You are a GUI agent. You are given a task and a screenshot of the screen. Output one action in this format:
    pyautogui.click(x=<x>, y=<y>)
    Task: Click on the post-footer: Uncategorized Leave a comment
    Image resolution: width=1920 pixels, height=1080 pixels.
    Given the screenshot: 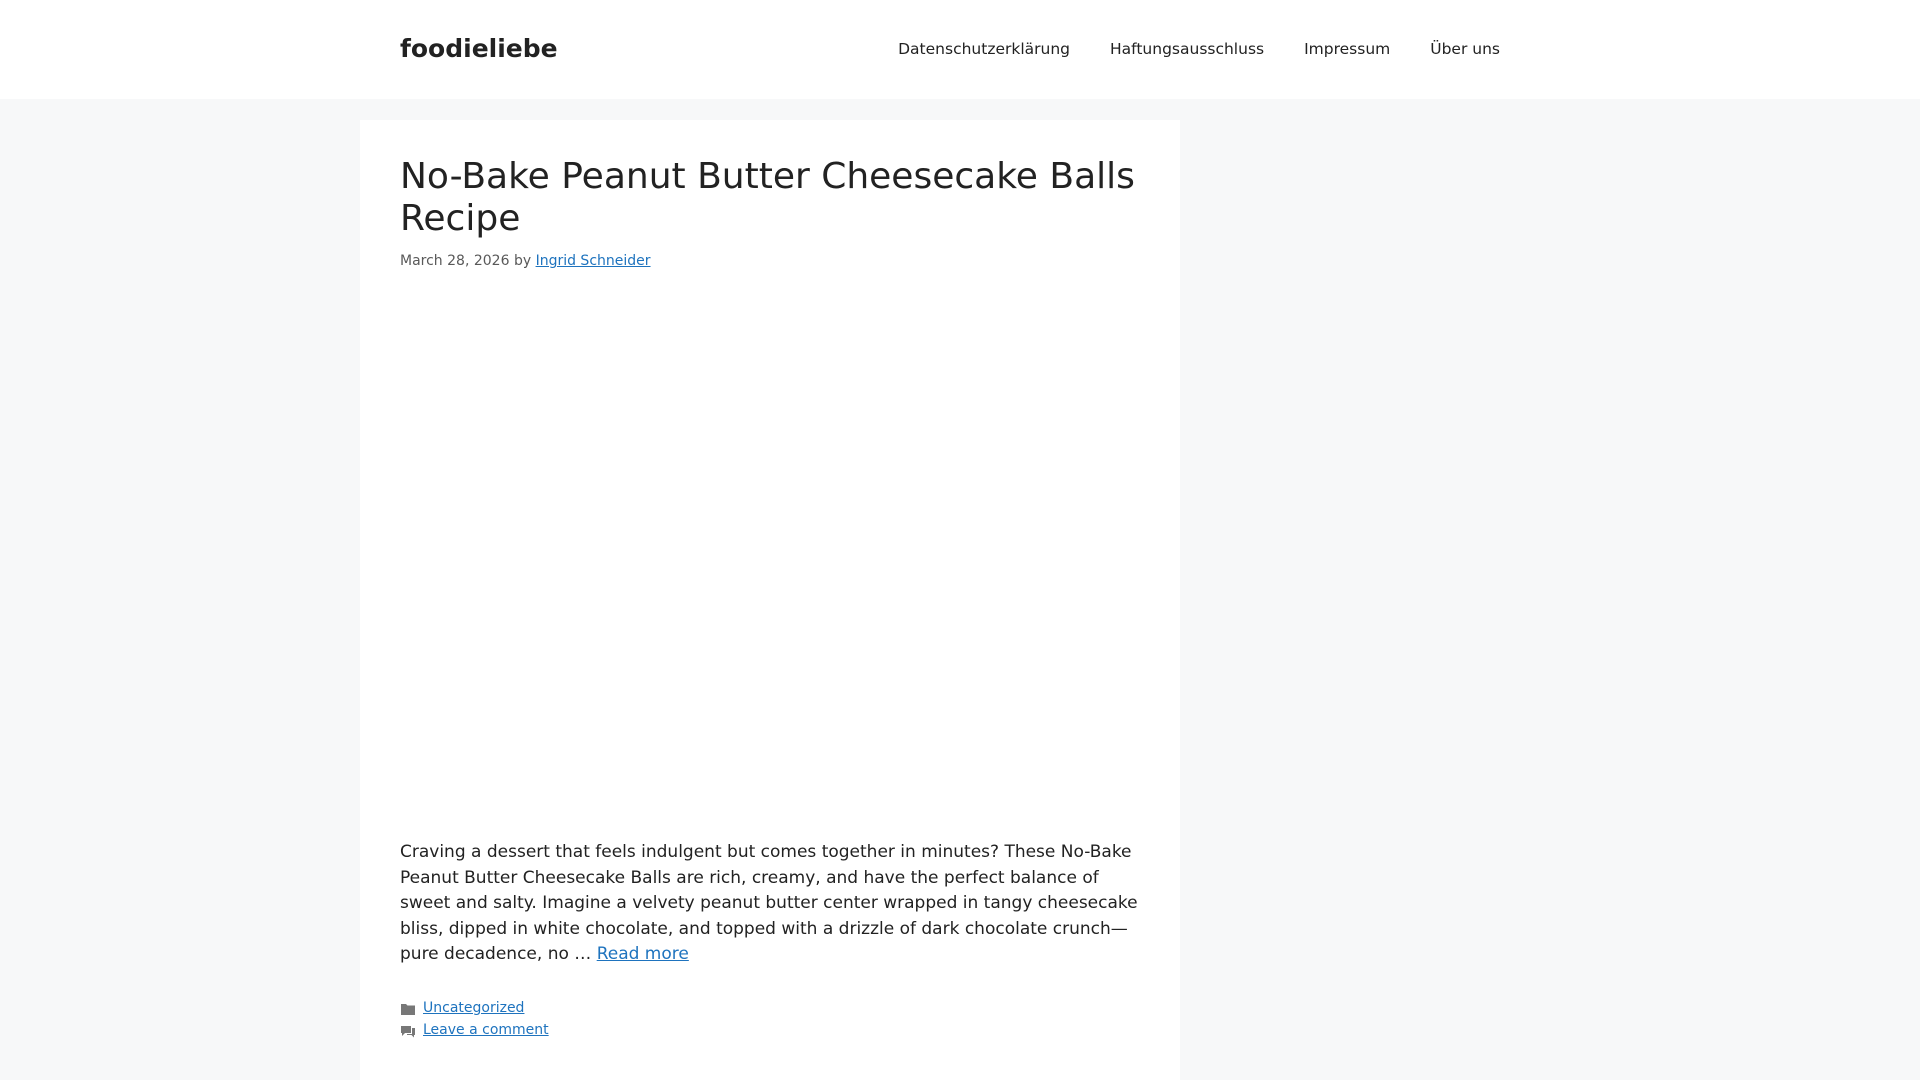 What is the action you would take?
    pyautogui.click(x=474, y=1019)
    